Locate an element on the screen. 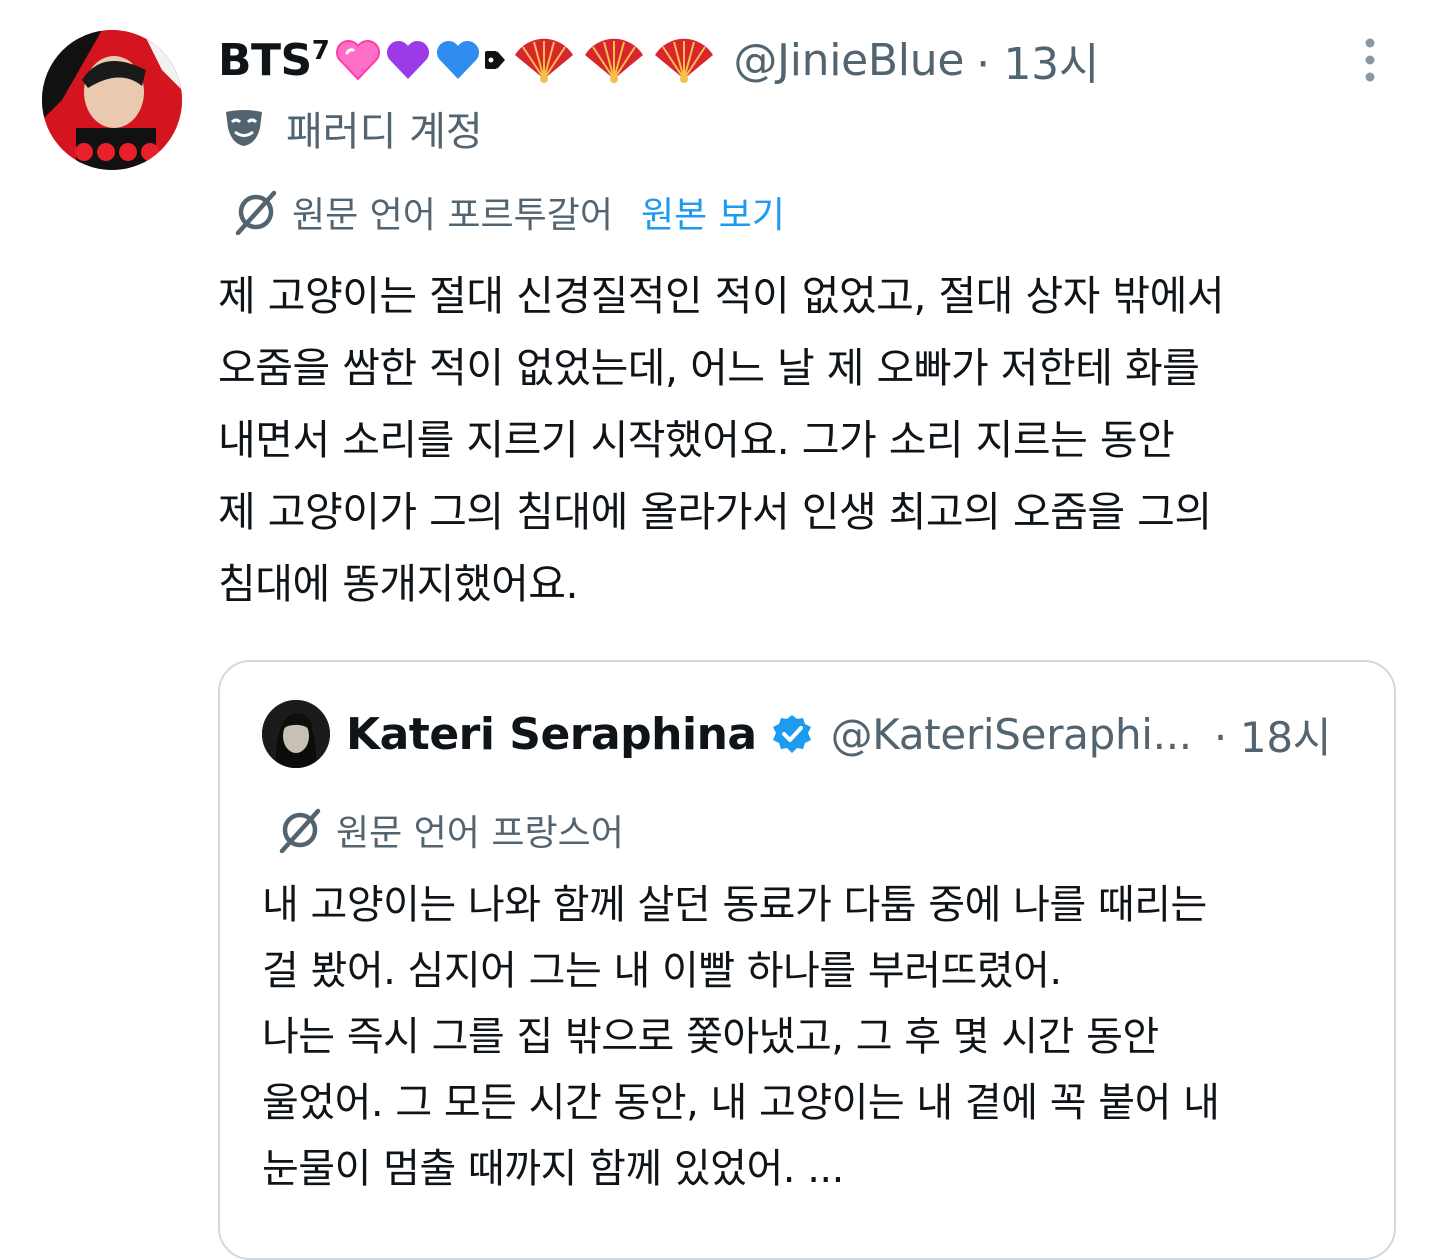 The height and width of the screenshot is (1260, 1440). author-name: BTS7 is located at coordinates (274, 60).